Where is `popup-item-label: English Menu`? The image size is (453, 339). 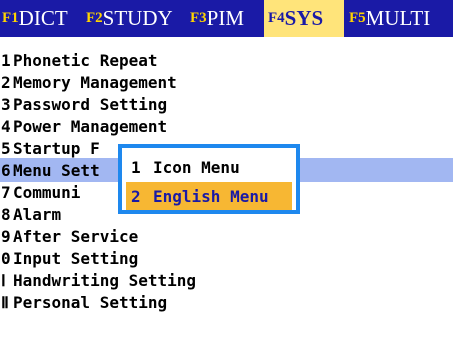 popup-item-label: English Menu is located at coordinates (211, 196).